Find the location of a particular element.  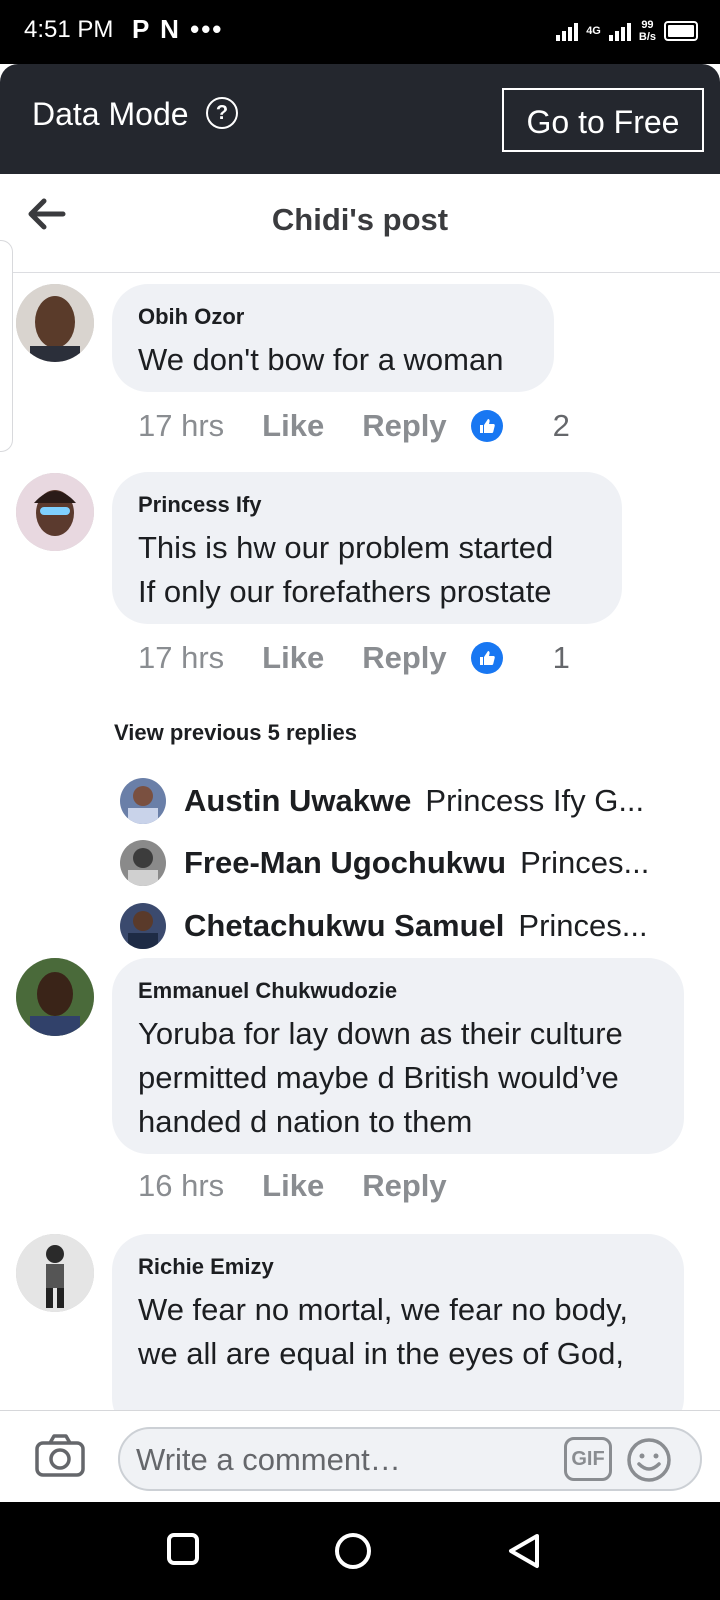

go-to-free-button: Go to Free is located at coordinates (603, 120).